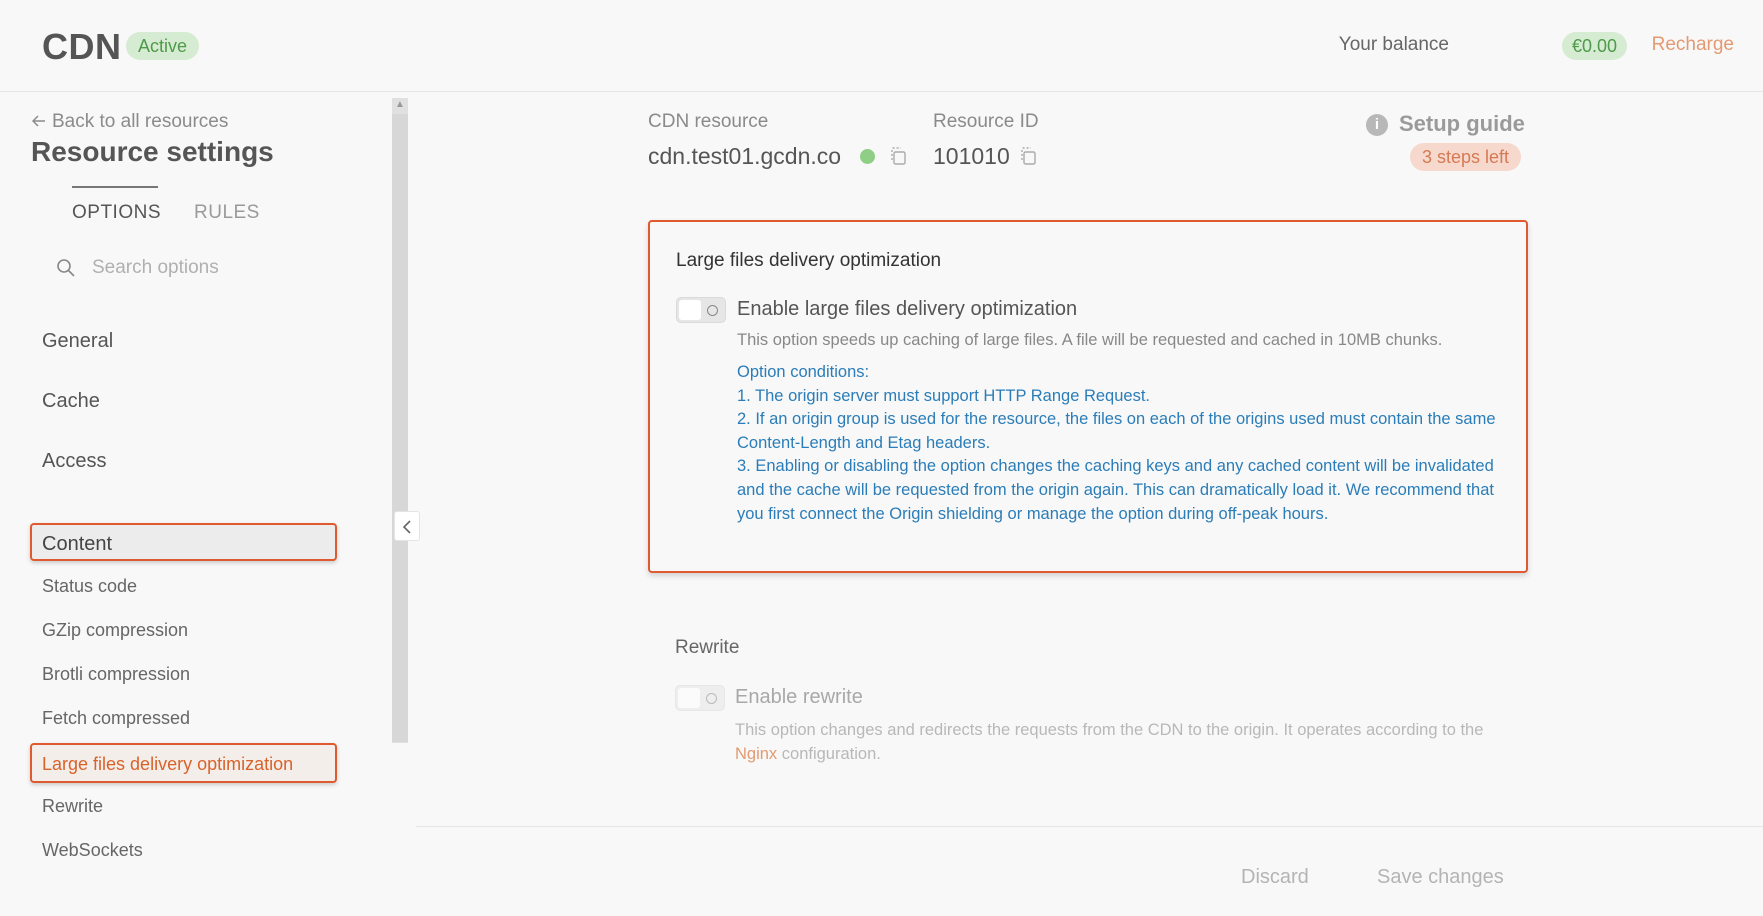 This screenshot has width=1763, height=916. What do you see at coordinates (183, 542) in the screenshot?
I see `sidebar-item-content: Content` at bounding box center [183, 542].